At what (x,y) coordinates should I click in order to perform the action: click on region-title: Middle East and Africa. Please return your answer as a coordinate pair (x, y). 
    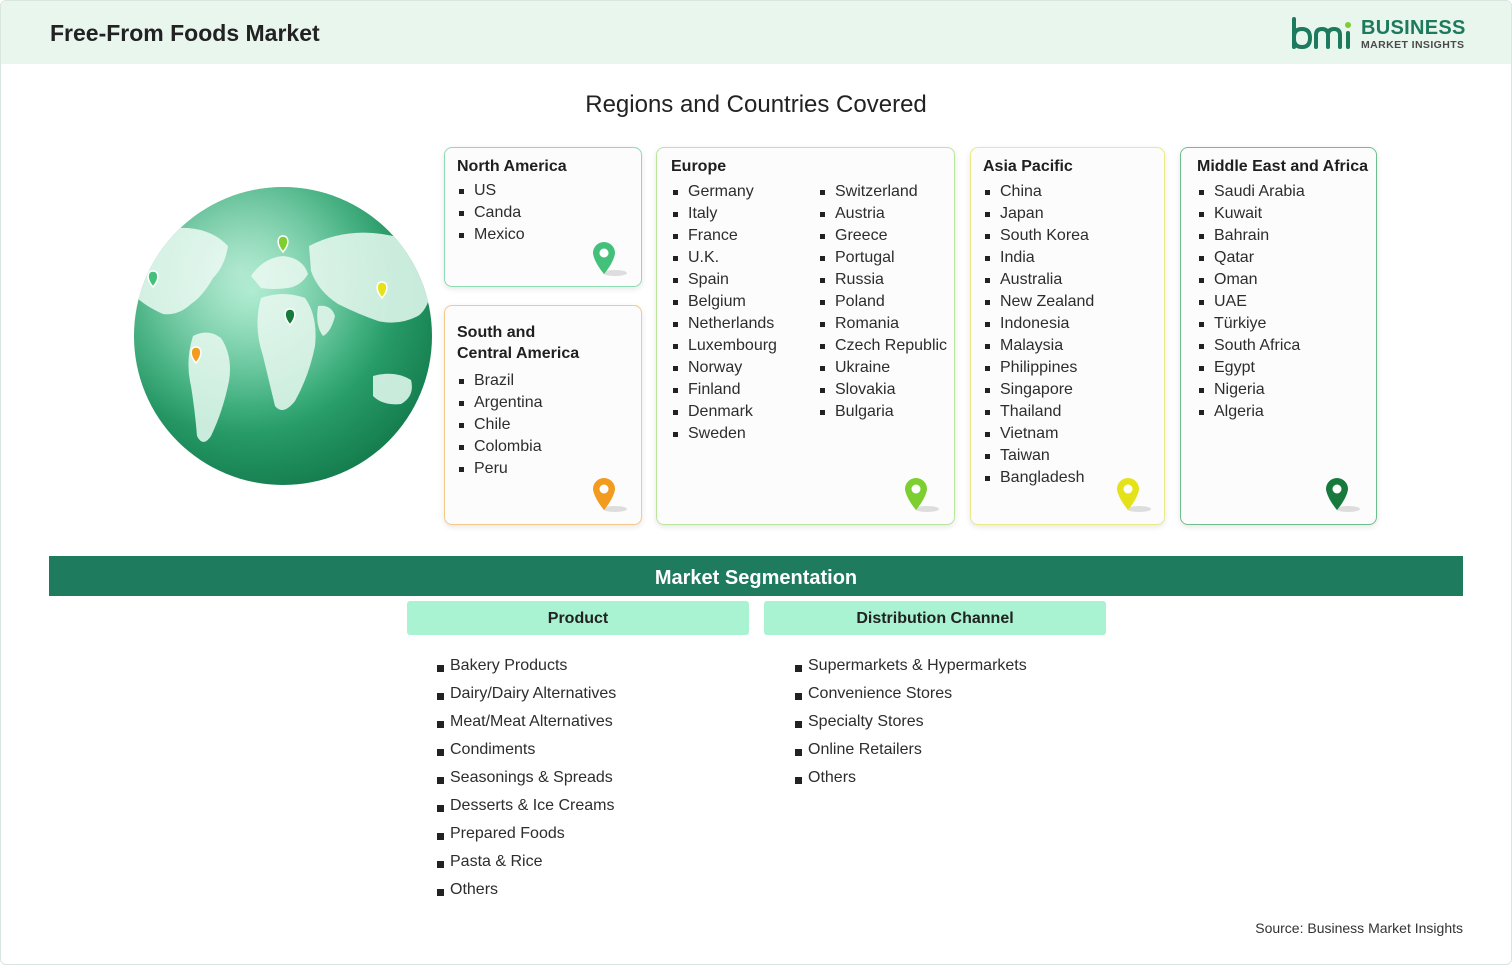
    Looking at the image, I should click on (1282, 166).